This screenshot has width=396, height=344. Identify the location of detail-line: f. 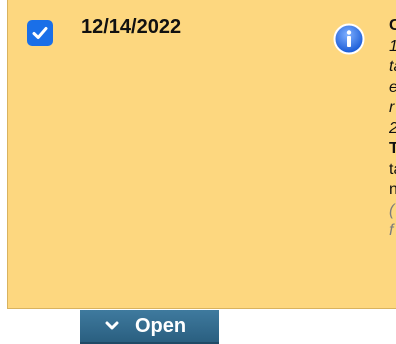
(391, 230).